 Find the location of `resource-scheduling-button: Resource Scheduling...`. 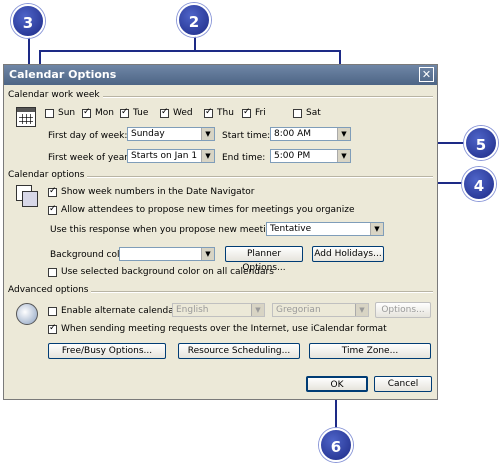

resource-scheduling-button: Resource Scheduling... is located at coordinates (239, 351).